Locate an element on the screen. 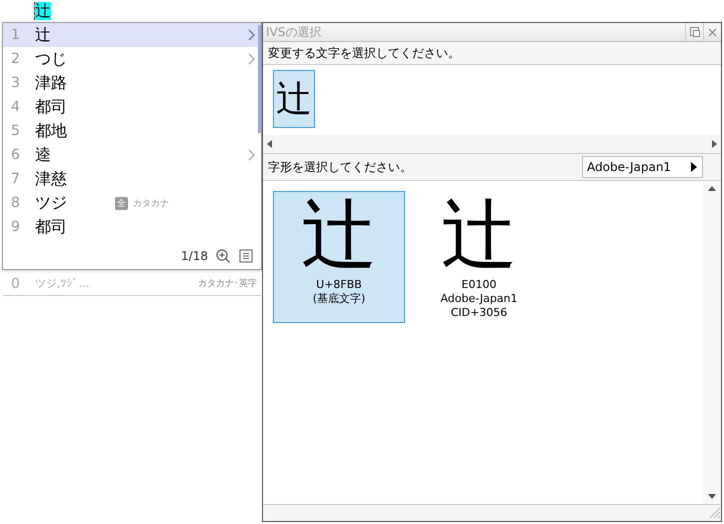  candidate-row: 7 津慈 is located at coordinates (132, 179).